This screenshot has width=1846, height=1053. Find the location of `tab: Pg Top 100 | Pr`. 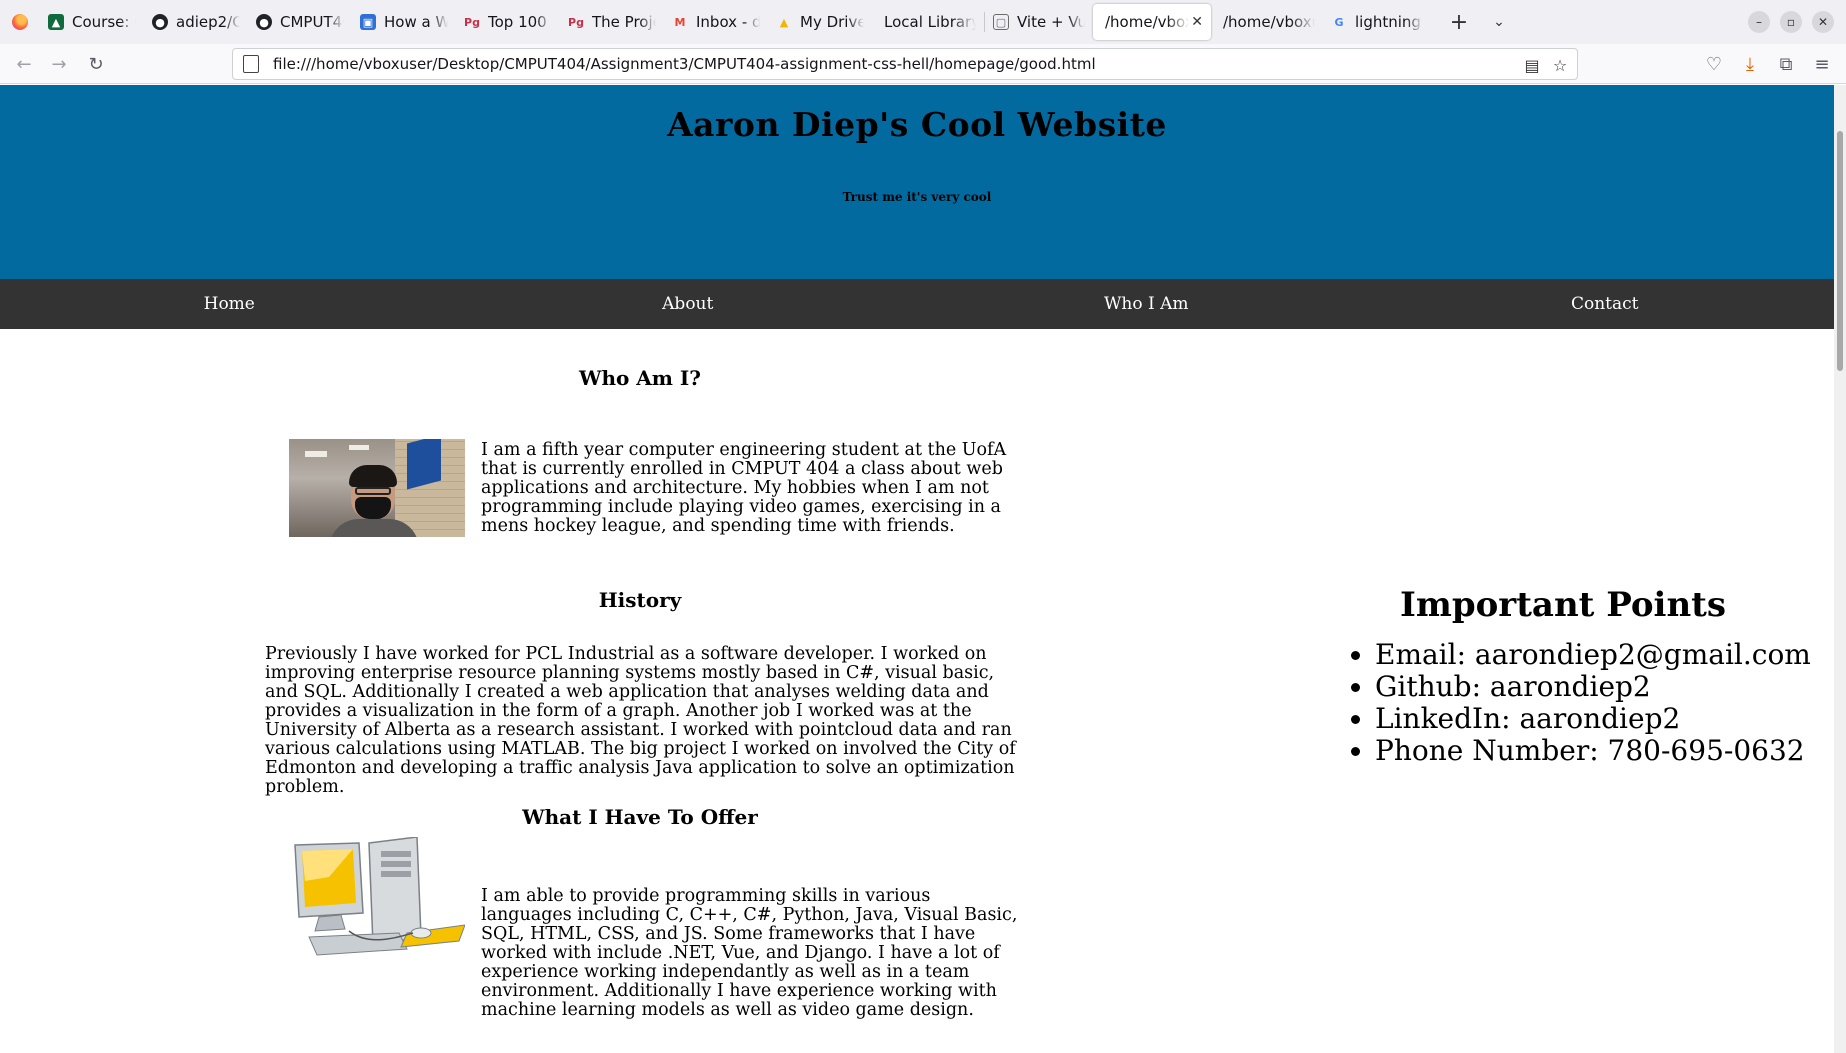

tab: Pg Top 100 | Pr is located at coordinates (508, 22).